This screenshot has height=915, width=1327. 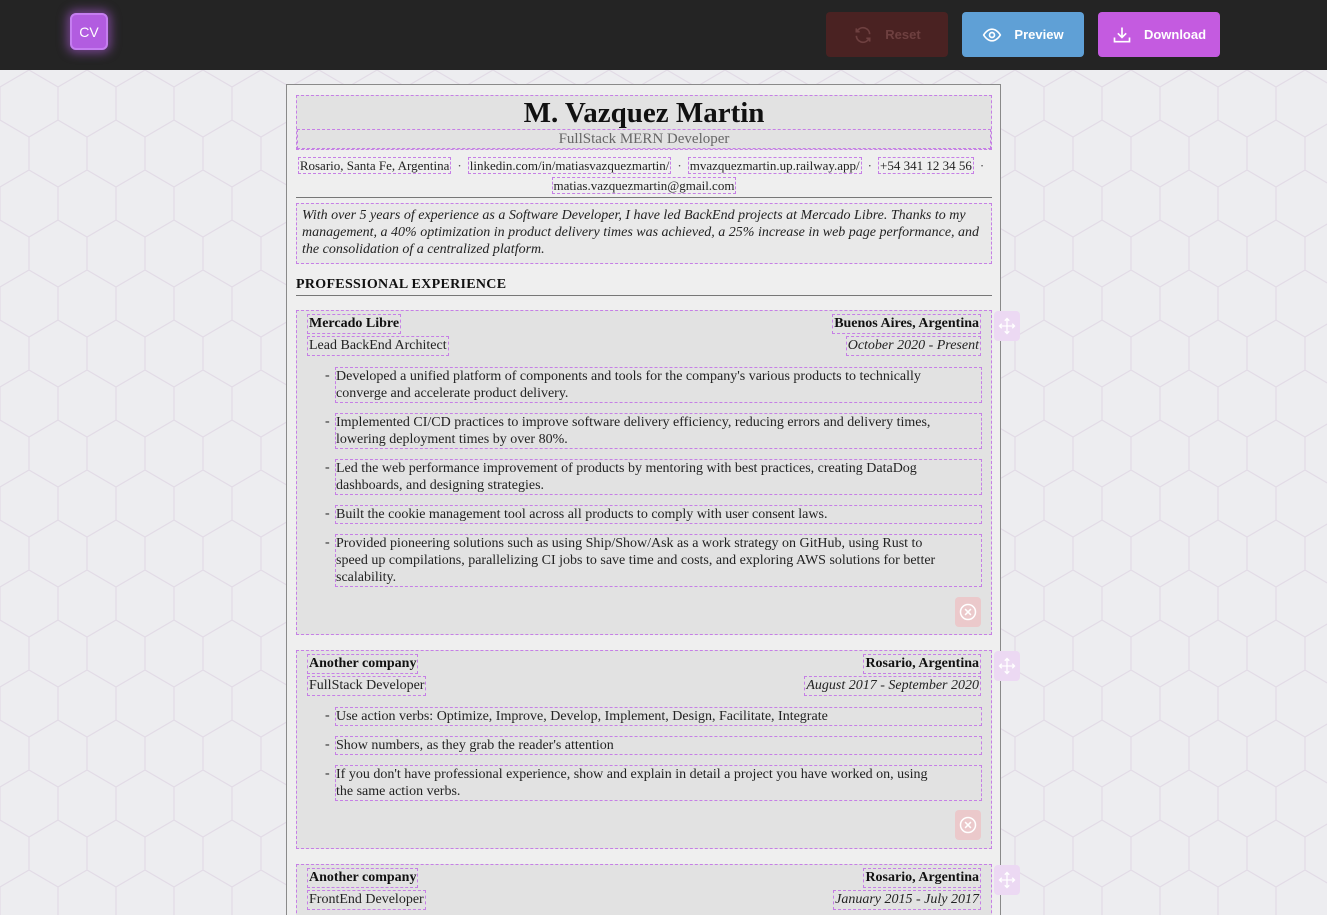 What do you see at coordinates (663, 35) in the screenshot?
I see `top-toolbar: CV Reset Preview Download` at bounding box center [663, 35].